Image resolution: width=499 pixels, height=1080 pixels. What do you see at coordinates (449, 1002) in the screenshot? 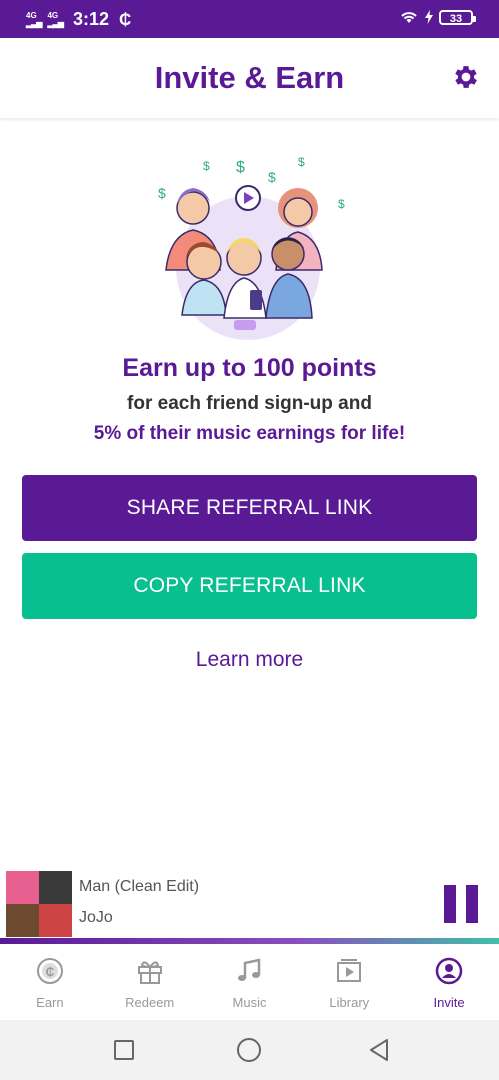
I see `nav-label-invite: Invite` at bounding box center [449, 1002].